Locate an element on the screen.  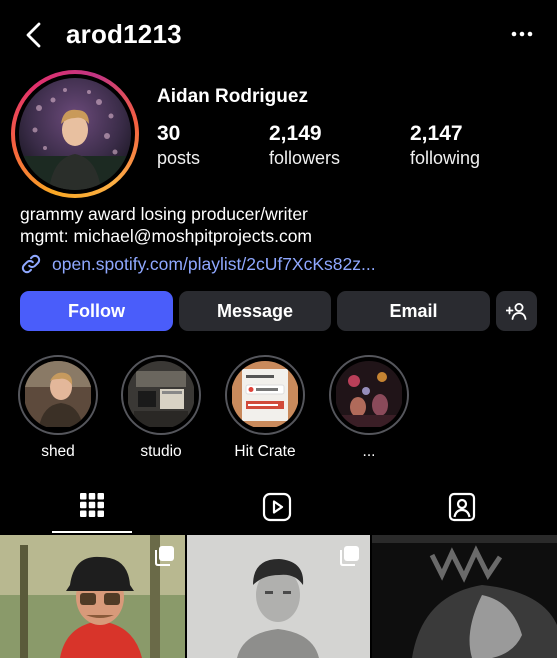
active-tab-indicator is located at coordinates (92, 532).